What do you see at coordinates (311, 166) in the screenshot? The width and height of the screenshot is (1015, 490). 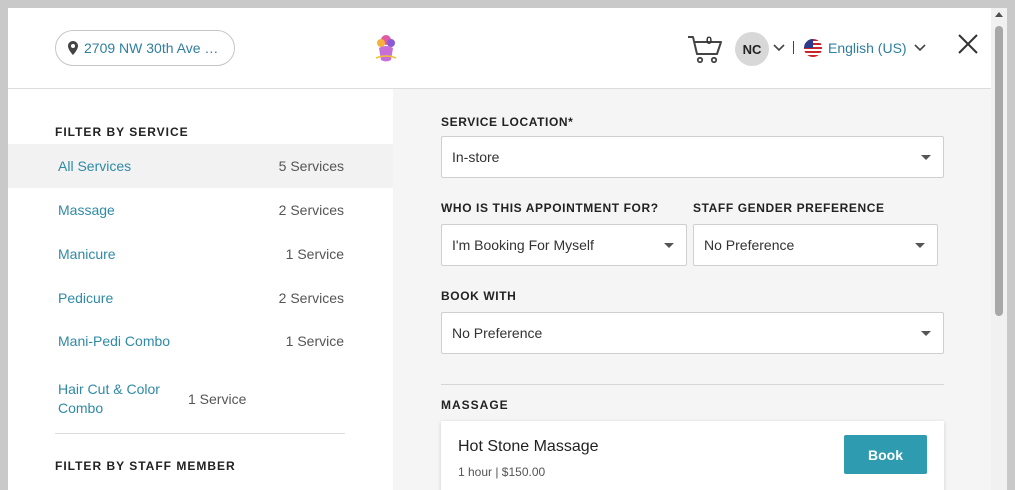 I see `service-filter-count: 5 Services` at bounding box center [311, 166].